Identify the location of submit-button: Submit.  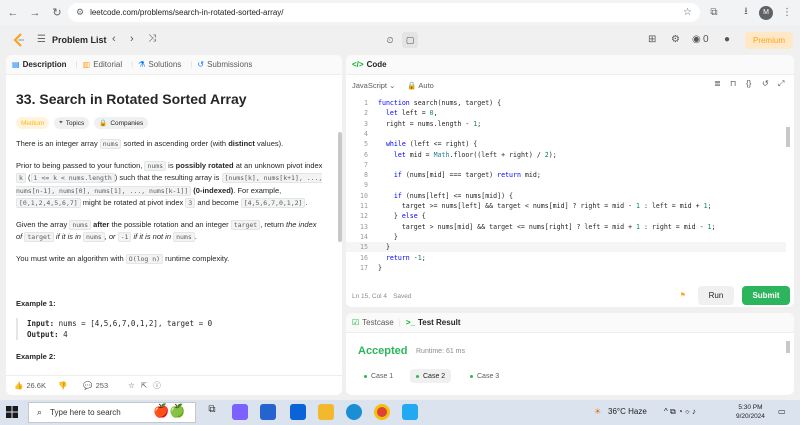
(766, 295).